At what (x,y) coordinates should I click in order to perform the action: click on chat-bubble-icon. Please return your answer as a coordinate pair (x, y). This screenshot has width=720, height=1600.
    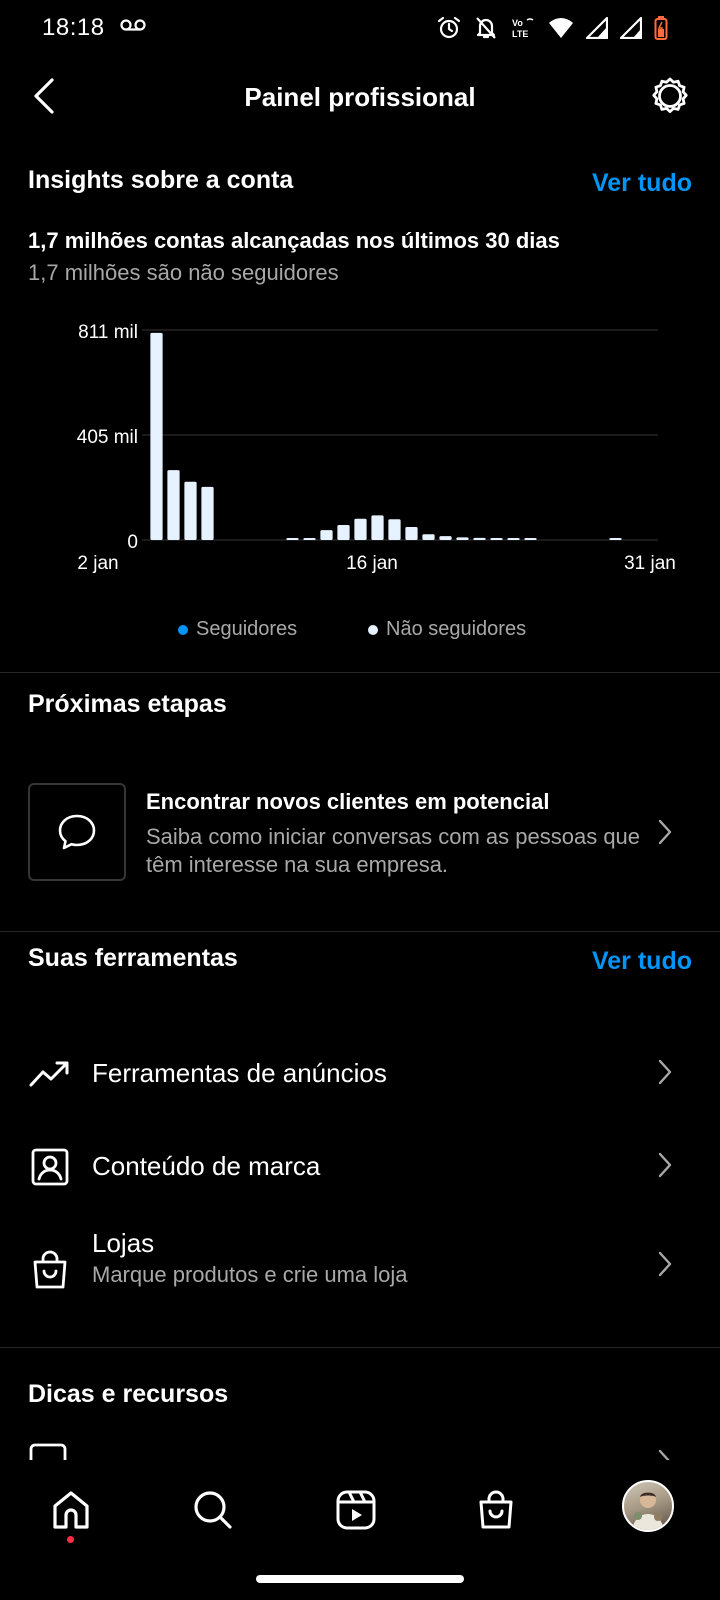
    Looking at the image, I should click on (77, 832).